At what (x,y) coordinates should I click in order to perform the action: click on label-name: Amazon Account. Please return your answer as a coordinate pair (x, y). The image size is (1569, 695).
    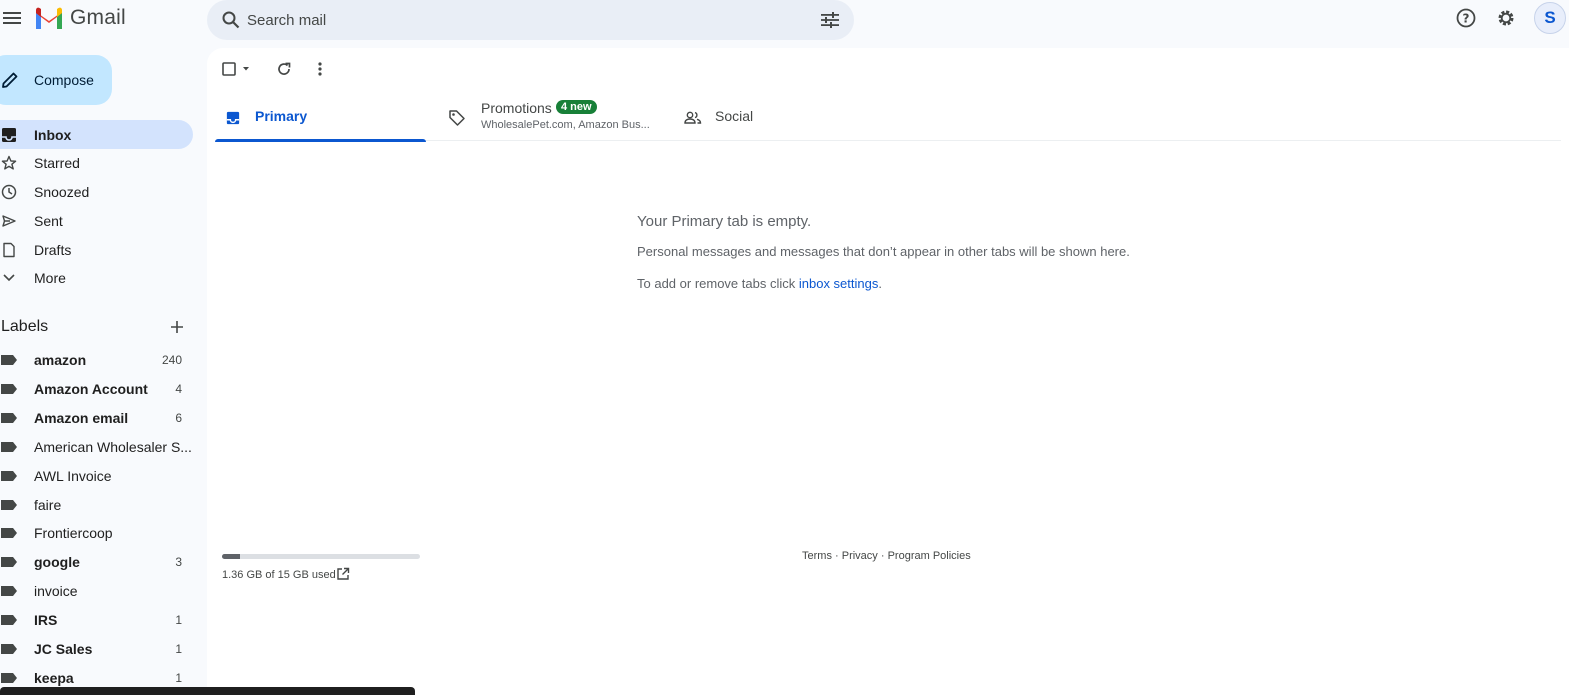
    Looking at the image, I should click on (91, 388).